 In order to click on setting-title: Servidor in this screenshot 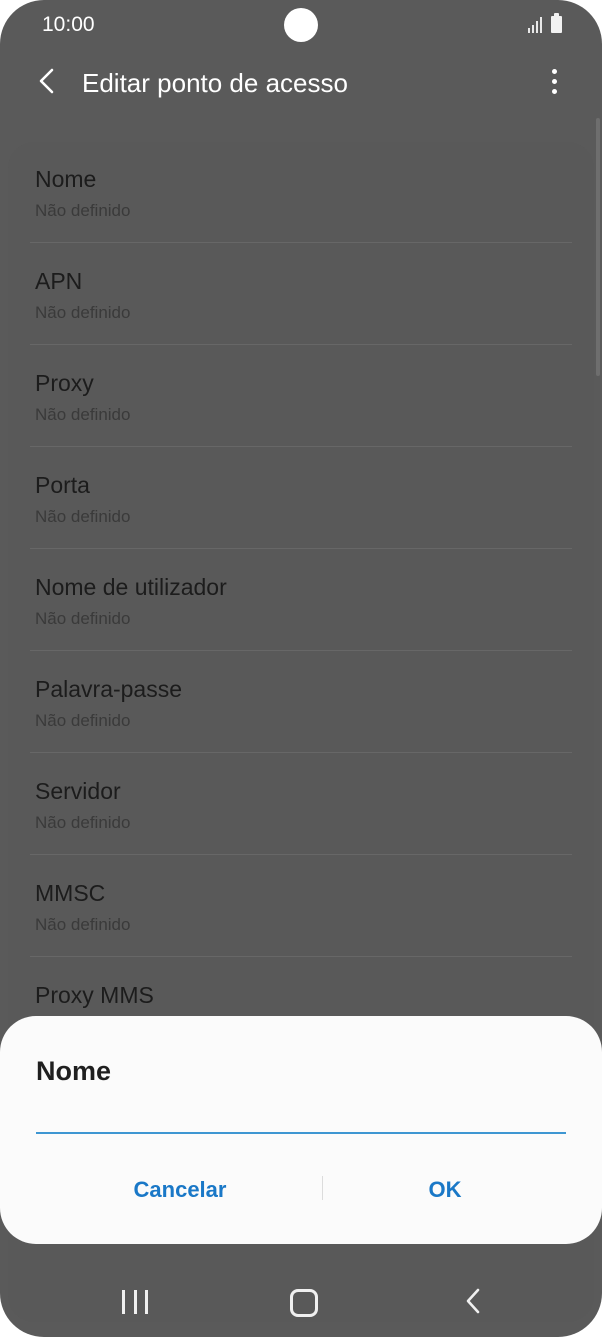, I will do `click(78, 791)`.